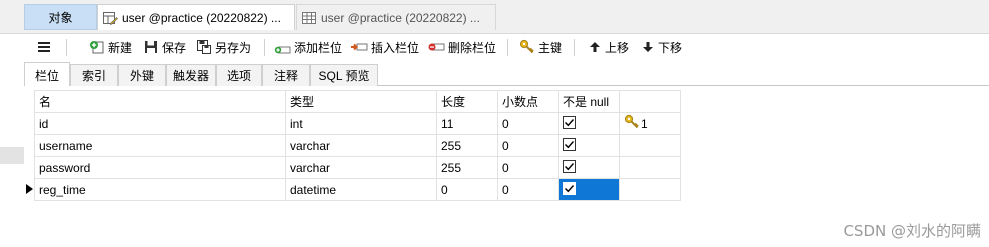  I want to click on tab-foreign-keys: 外键, so click(142, 75).